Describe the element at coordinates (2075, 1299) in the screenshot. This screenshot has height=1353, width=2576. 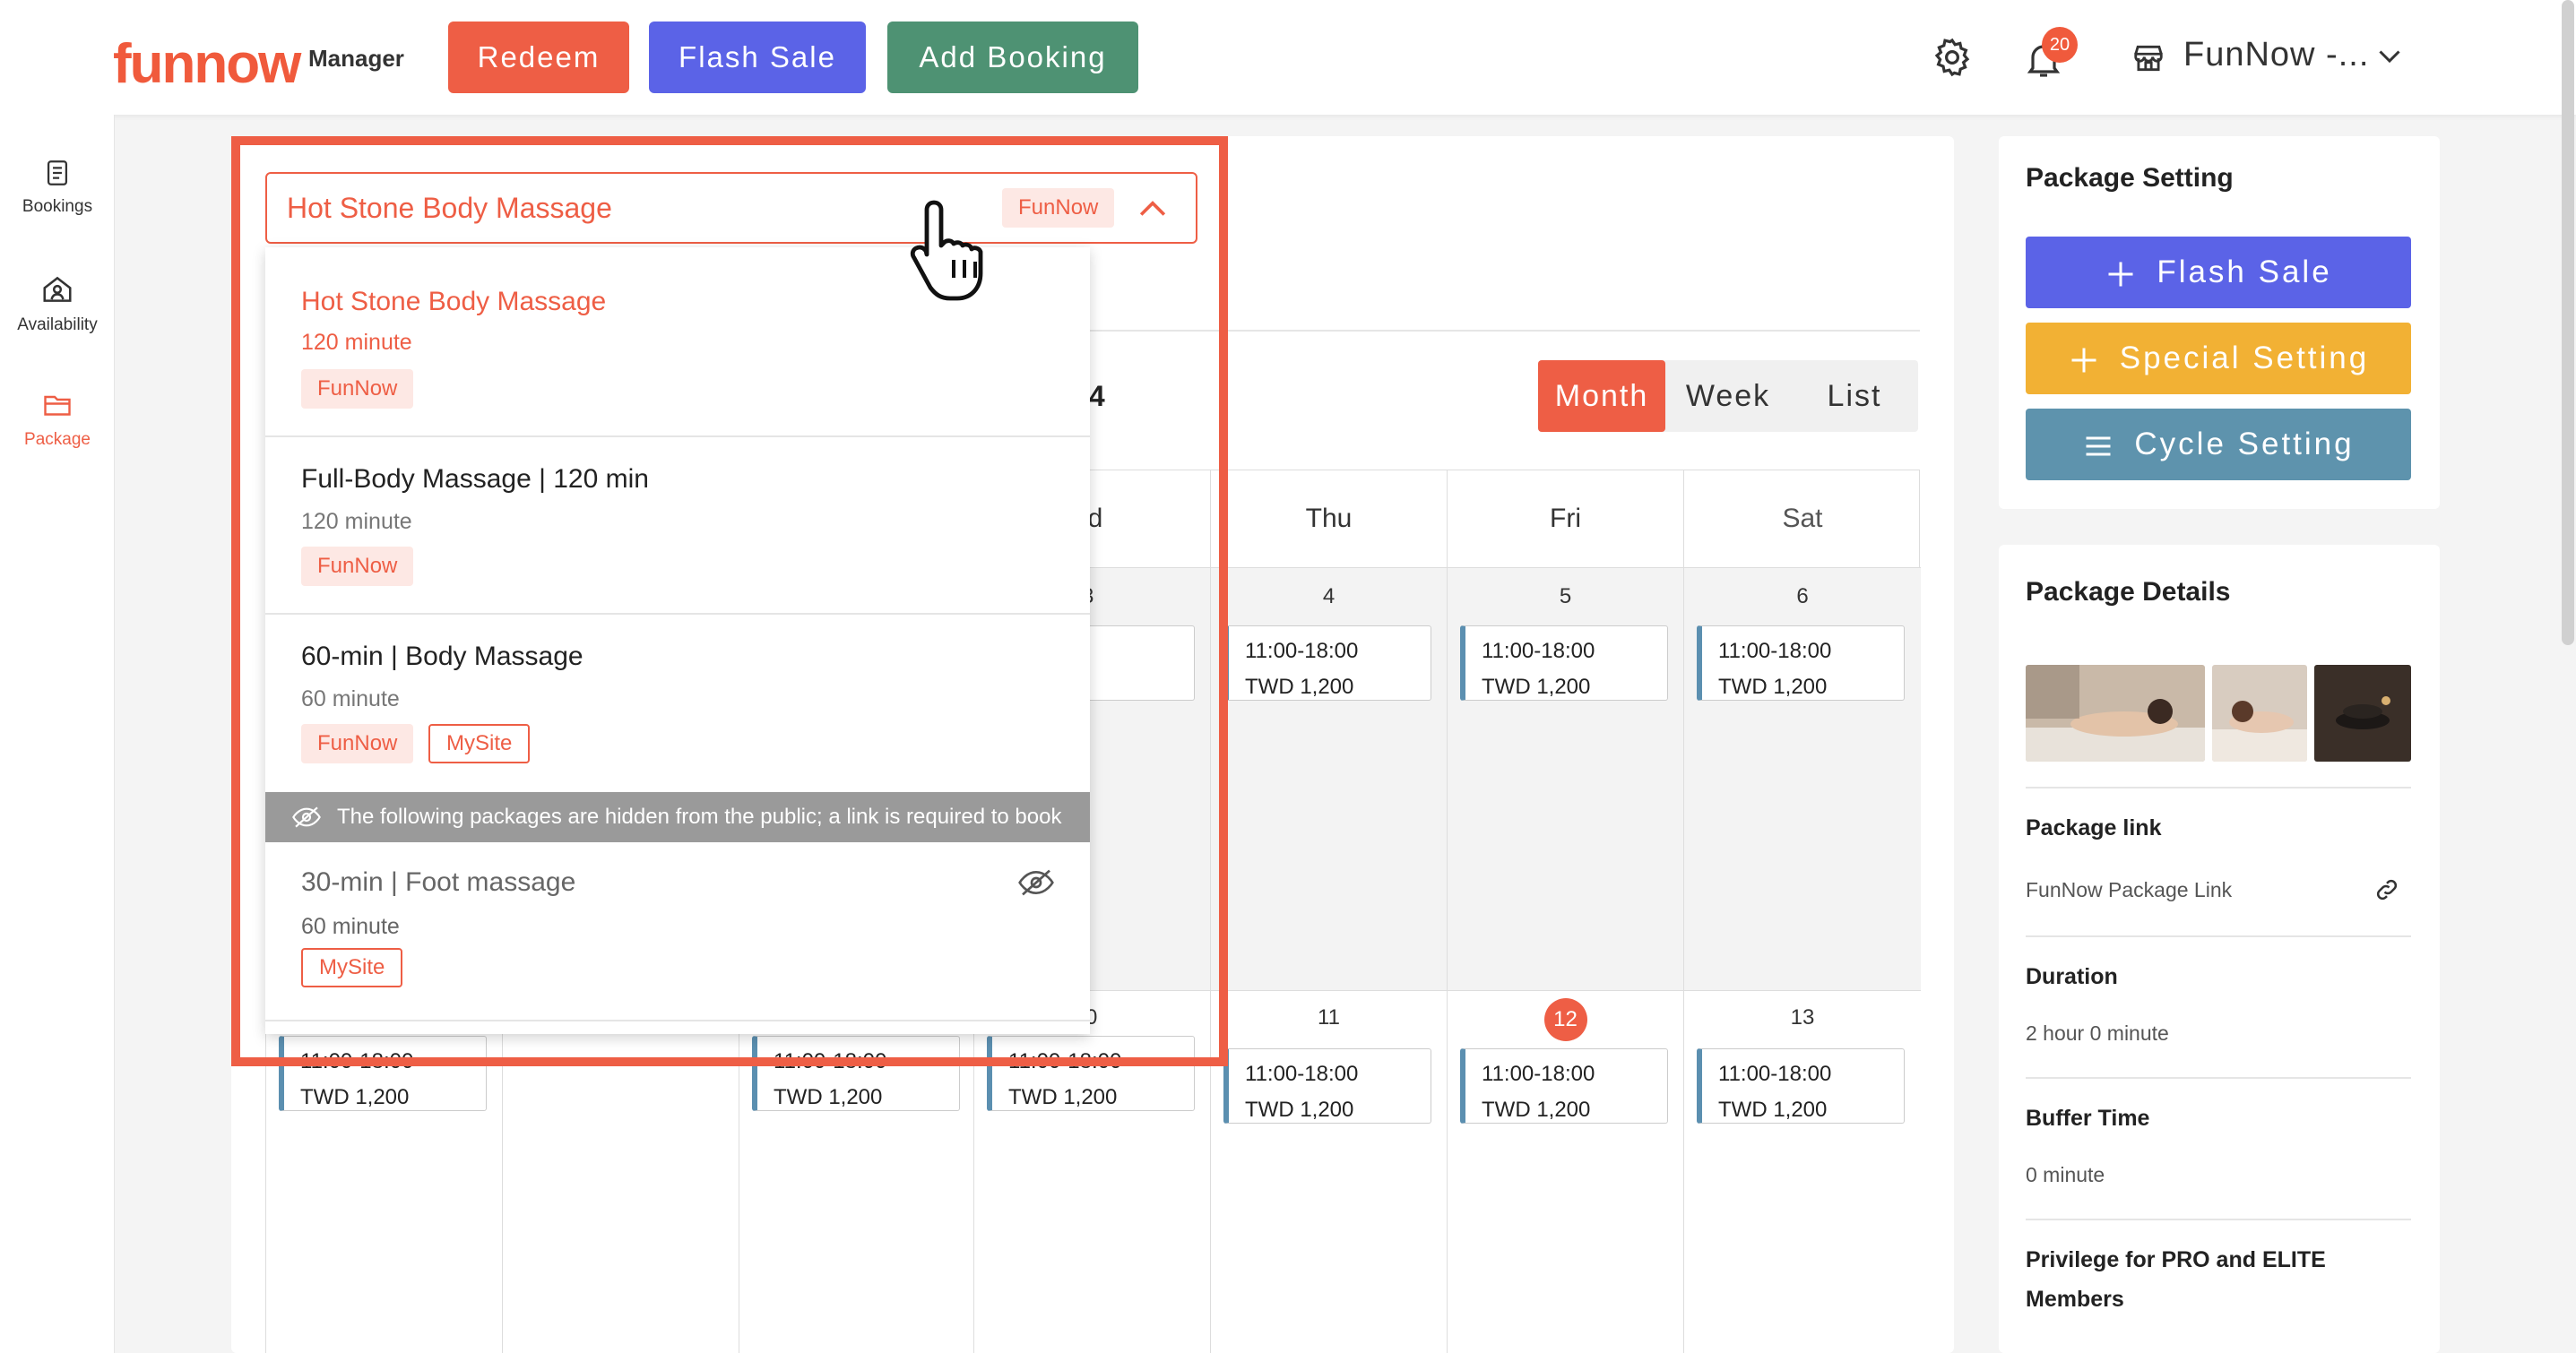
I see `privilege-label-line2: Members` at that location.